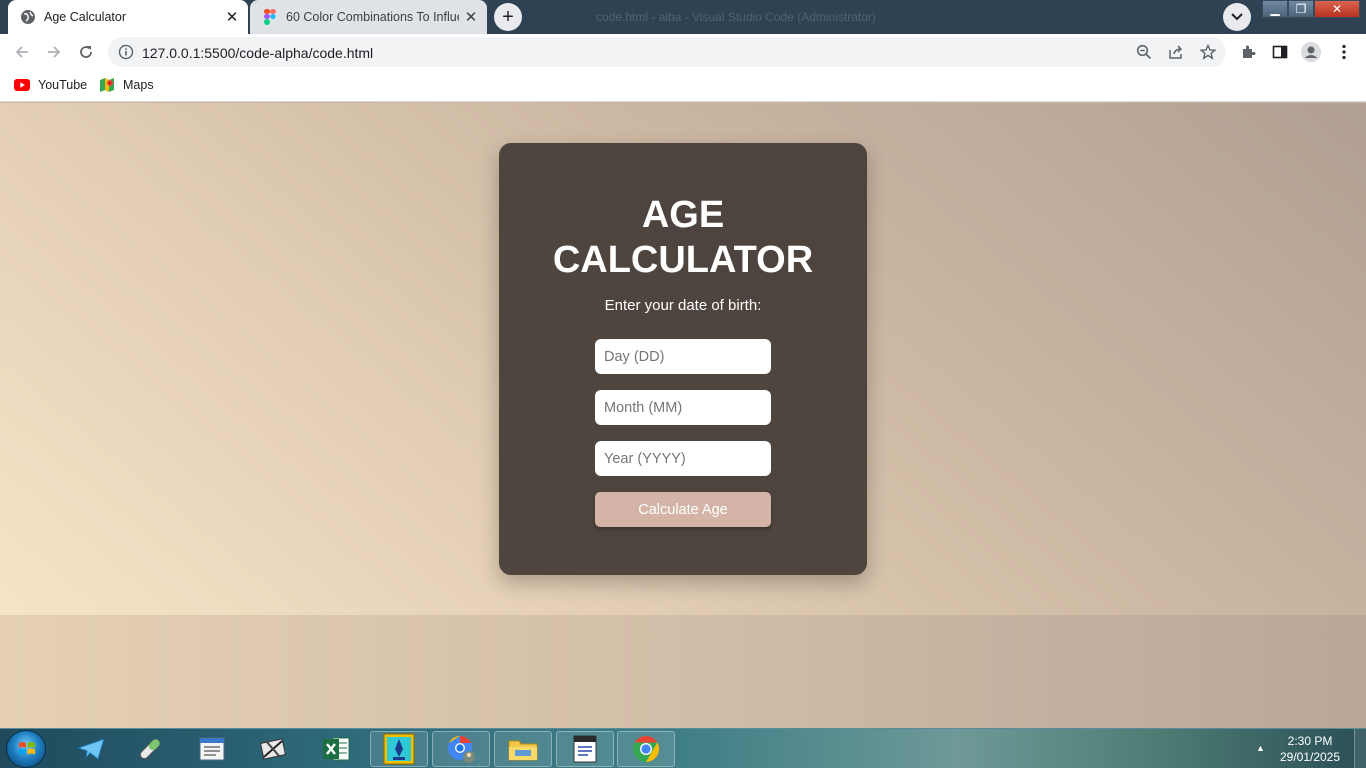  What do you see at coordinates (1310, 757) in the screenshot?
I see `clock-date: 29/01/2025` at bounding box center [1310, 757].